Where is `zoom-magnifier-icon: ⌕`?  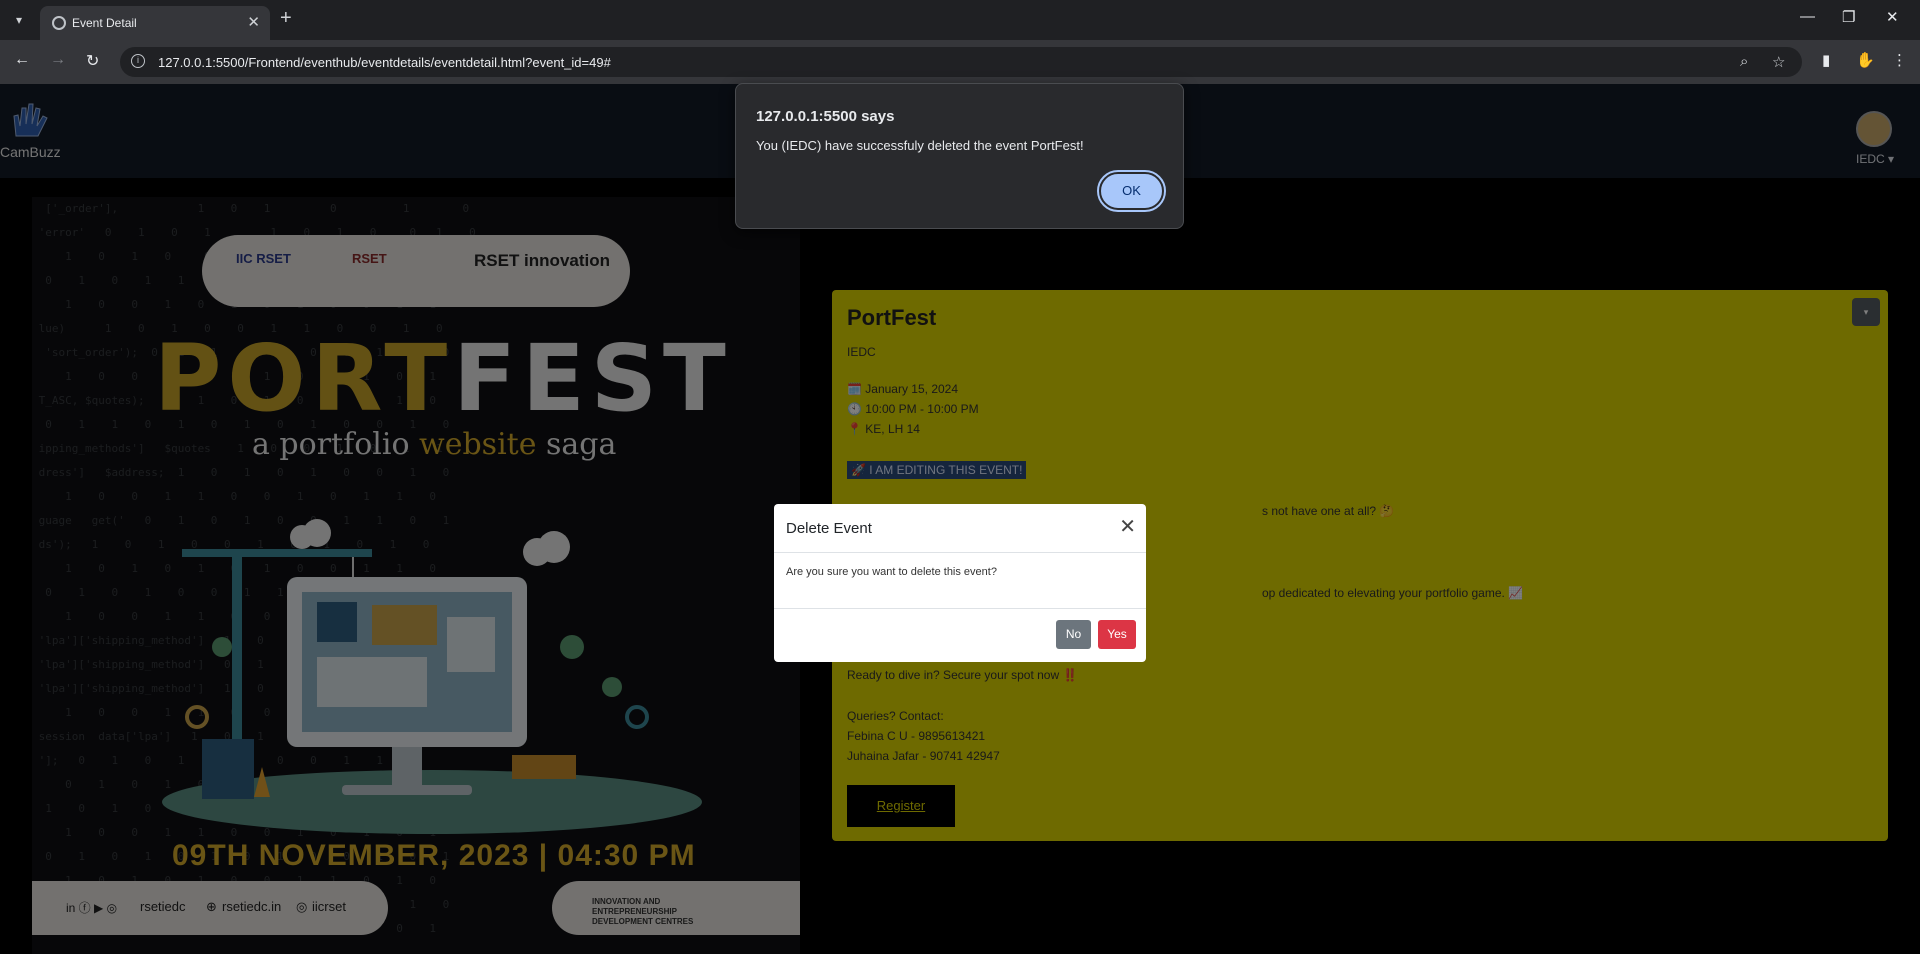
zoom-magnifier-icon: ⌕ is located at coordinates (1744, 61).